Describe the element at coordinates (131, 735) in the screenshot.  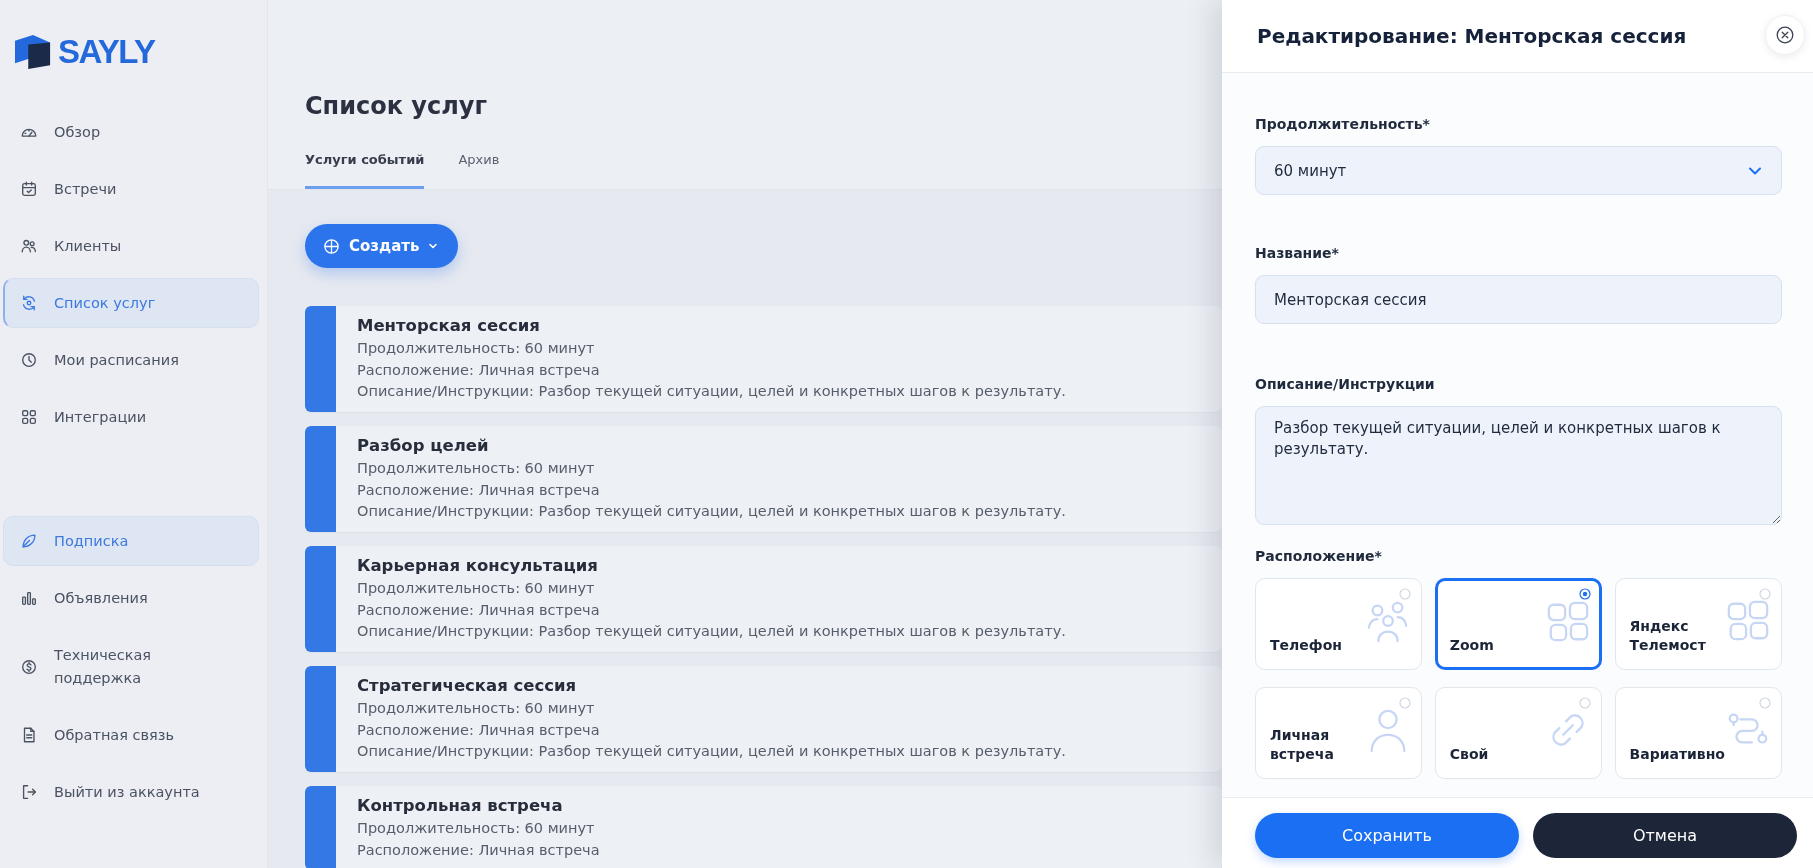
I see `sidebar-item: Обратная связь` at that location.